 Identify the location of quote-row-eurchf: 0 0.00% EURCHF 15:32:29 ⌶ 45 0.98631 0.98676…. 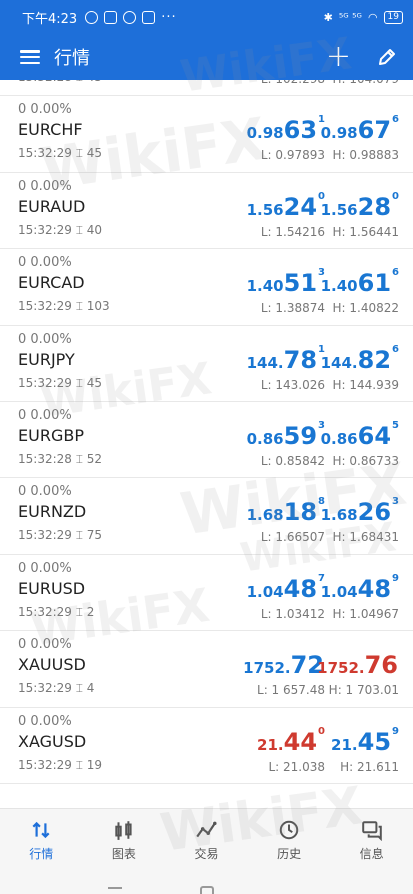
(206, 134).